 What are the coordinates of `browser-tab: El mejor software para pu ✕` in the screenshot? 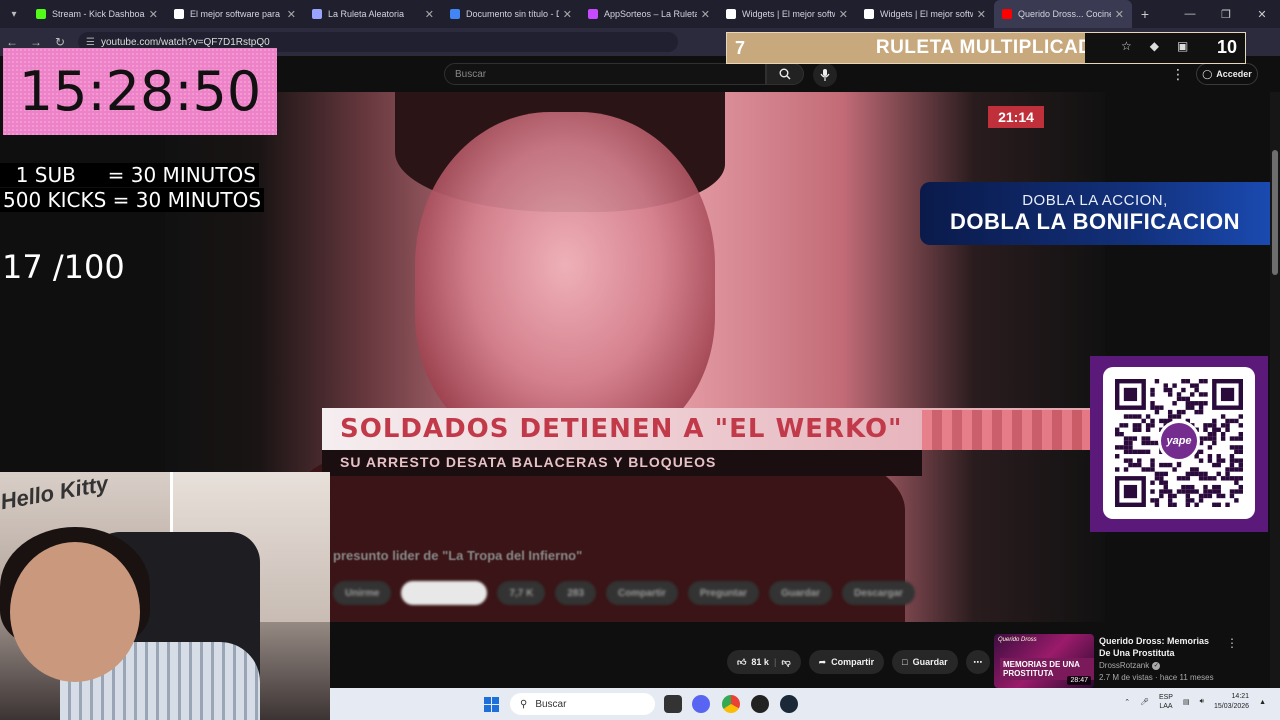 It's located at (235, 14).